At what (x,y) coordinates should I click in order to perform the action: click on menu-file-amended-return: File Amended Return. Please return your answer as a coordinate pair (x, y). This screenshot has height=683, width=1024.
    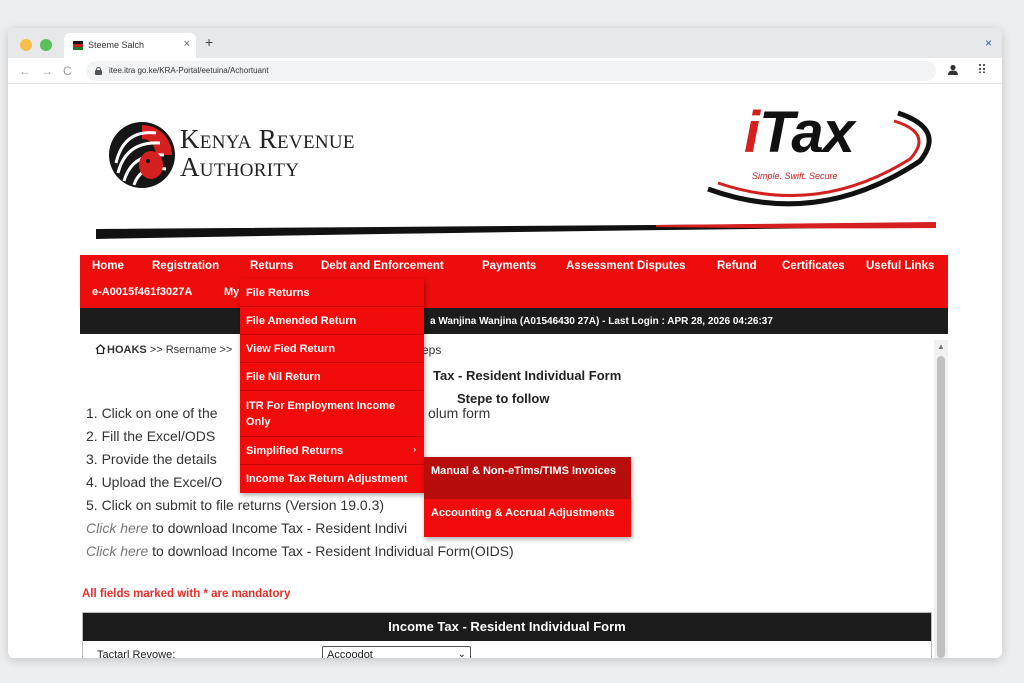
    Looking at the image, I should click on (332, 321).